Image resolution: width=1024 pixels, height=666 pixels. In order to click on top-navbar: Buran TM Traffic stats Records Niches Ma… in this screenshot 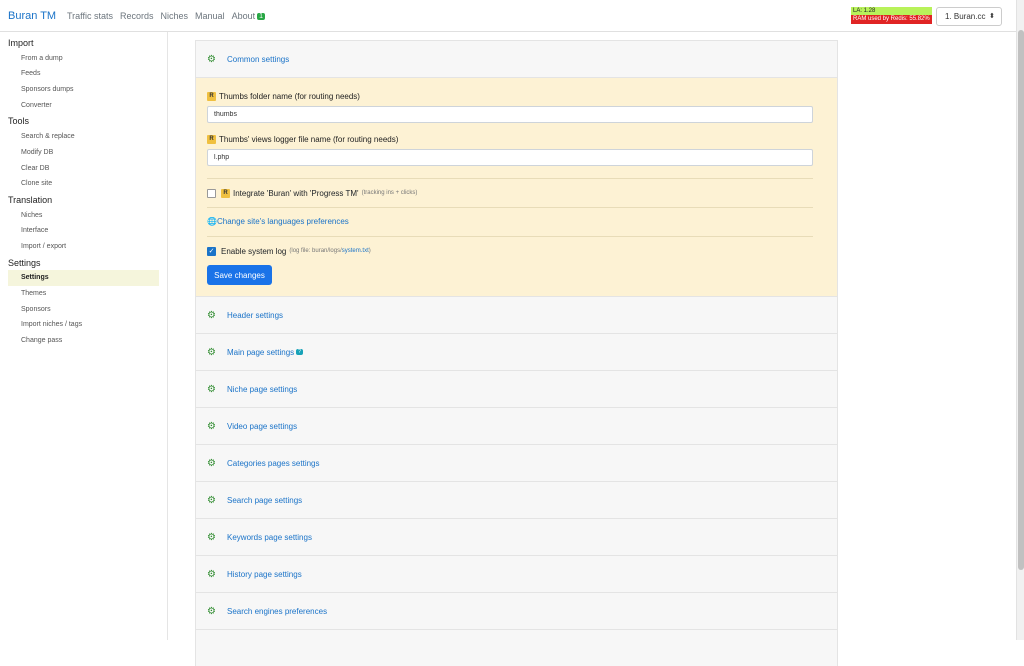, I will do `click(508, 16)`.